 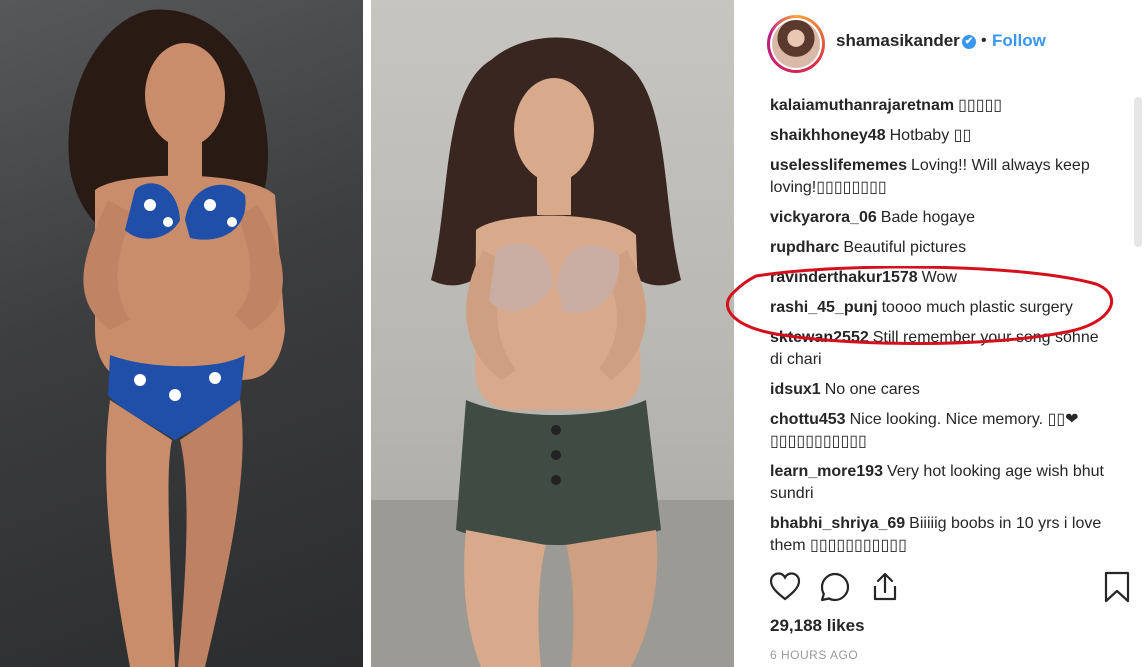 I want to click on comment-author: ravinderthakur1578, so click(x=844, y=277).